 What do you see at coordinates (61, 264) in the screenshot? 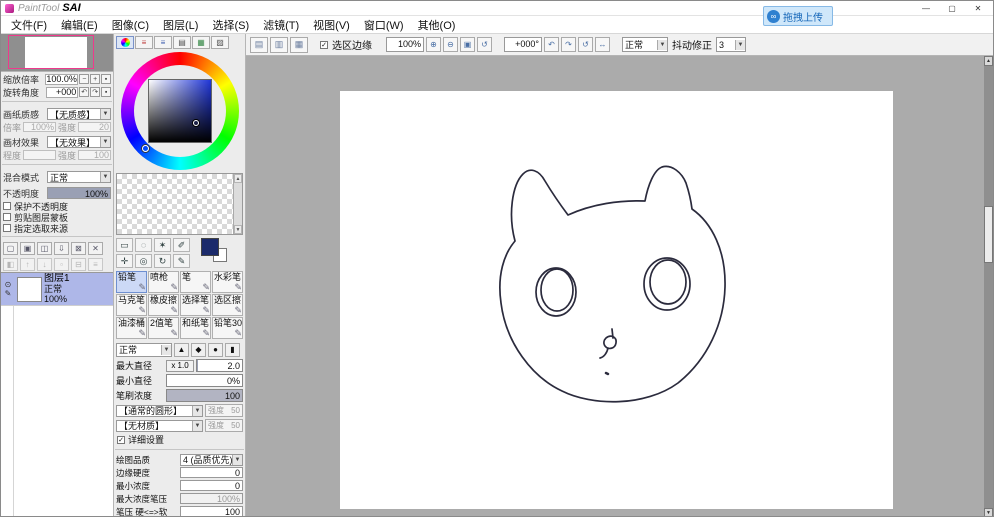
I see `clip-layer-button: ▫` at bounding box center [61, 264].